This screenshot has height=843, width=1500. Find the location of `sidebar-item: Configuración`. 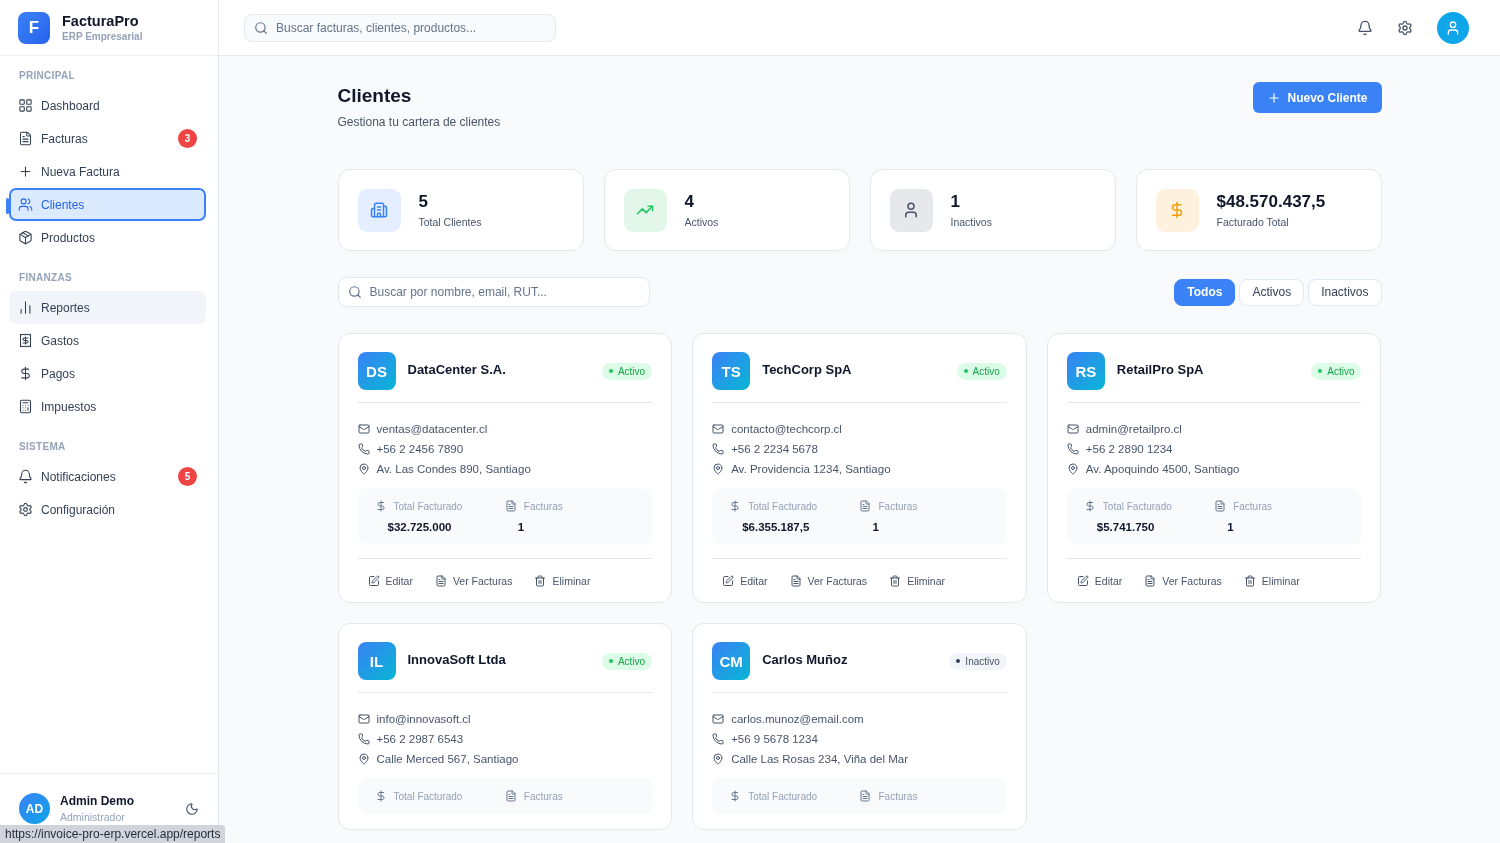

sidebar-item: Configuración is located at coordinates (107, 509).